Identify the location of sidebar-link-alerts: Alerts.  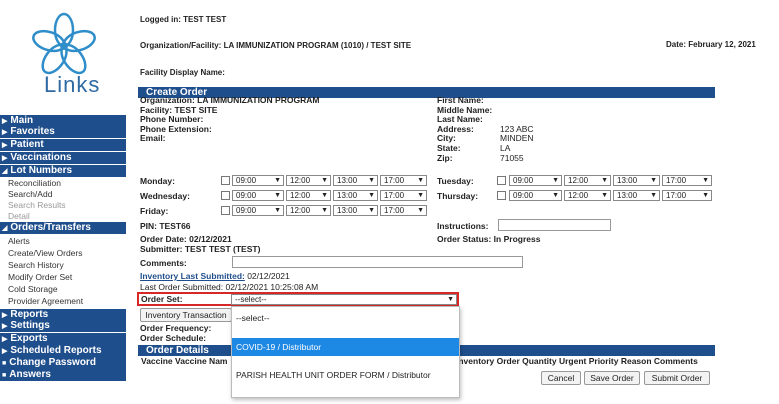
(19, 241).